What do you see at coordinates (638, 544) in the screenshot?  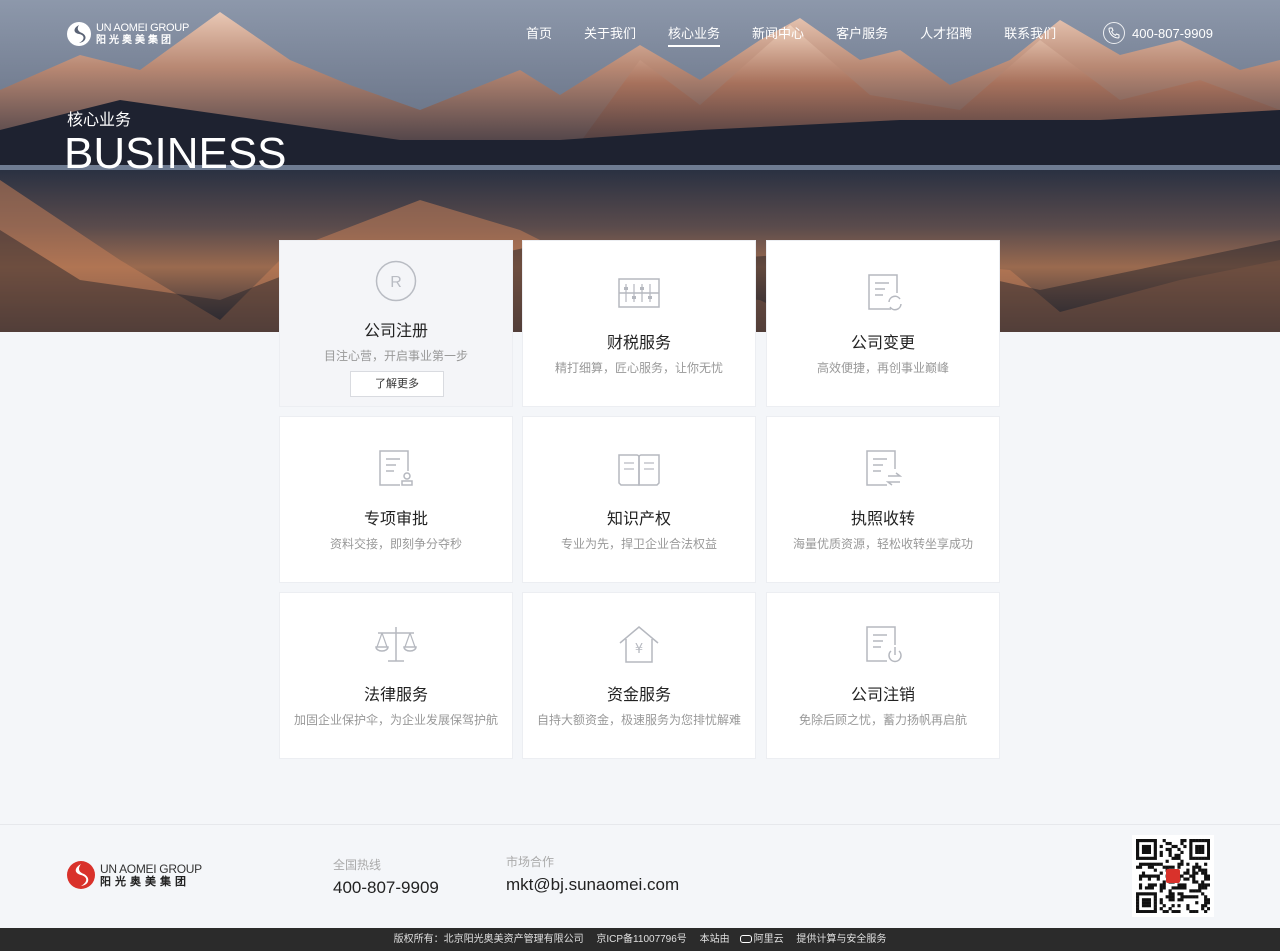 I see `service-desc: 专业为先，捍卫企业合法权益` at bounding box center [638, 544].